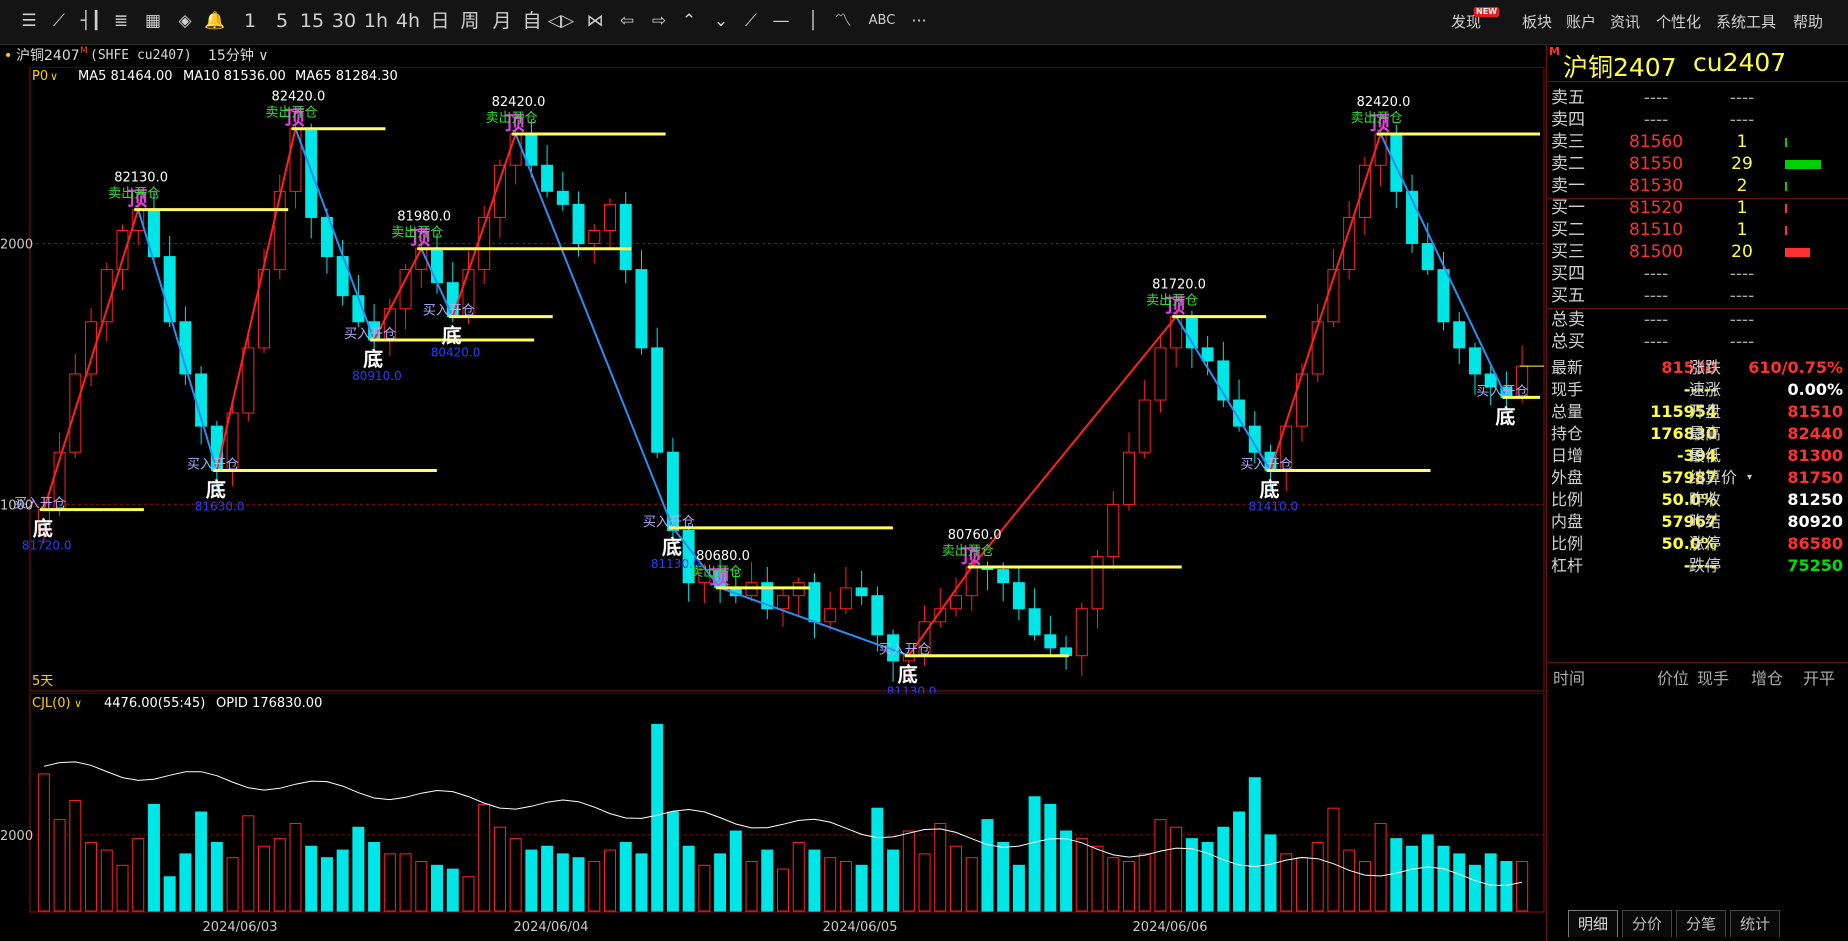 The height and width of the screenshot is (941, 1848). I want to click on zoom-icon: ◁▷, so click(561, 21).